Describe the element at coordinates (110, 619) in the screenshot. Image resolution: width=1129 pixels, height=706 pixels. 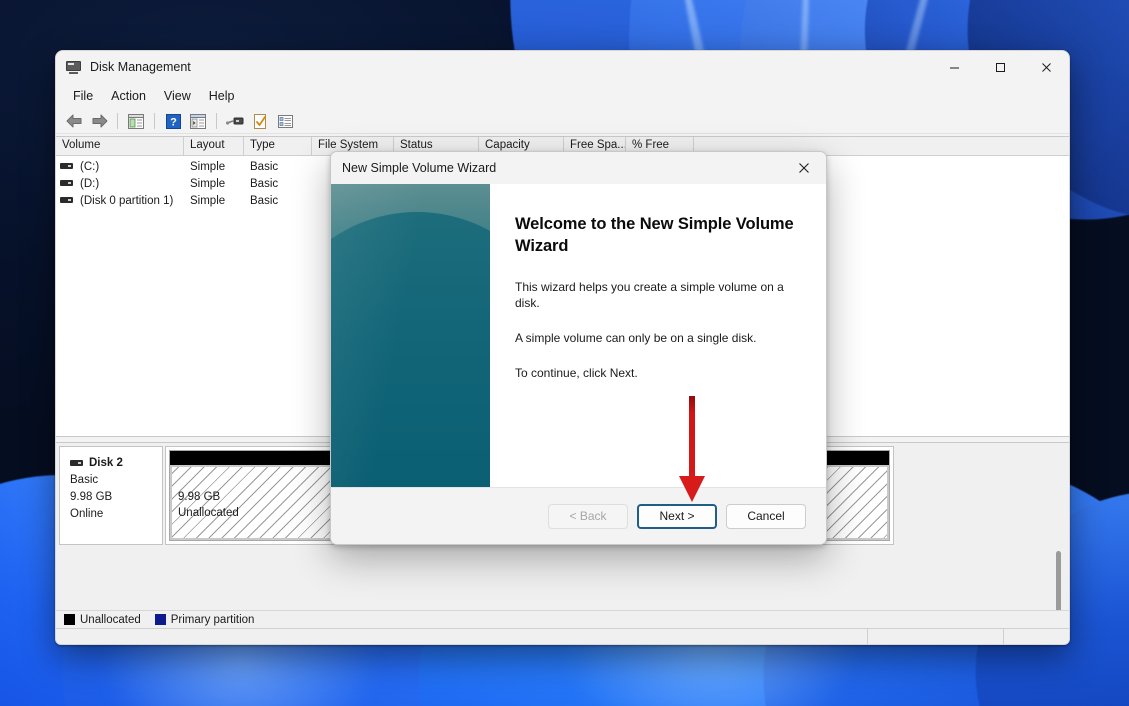
I see `legend-label-unallocated: Unallocated` at that location.